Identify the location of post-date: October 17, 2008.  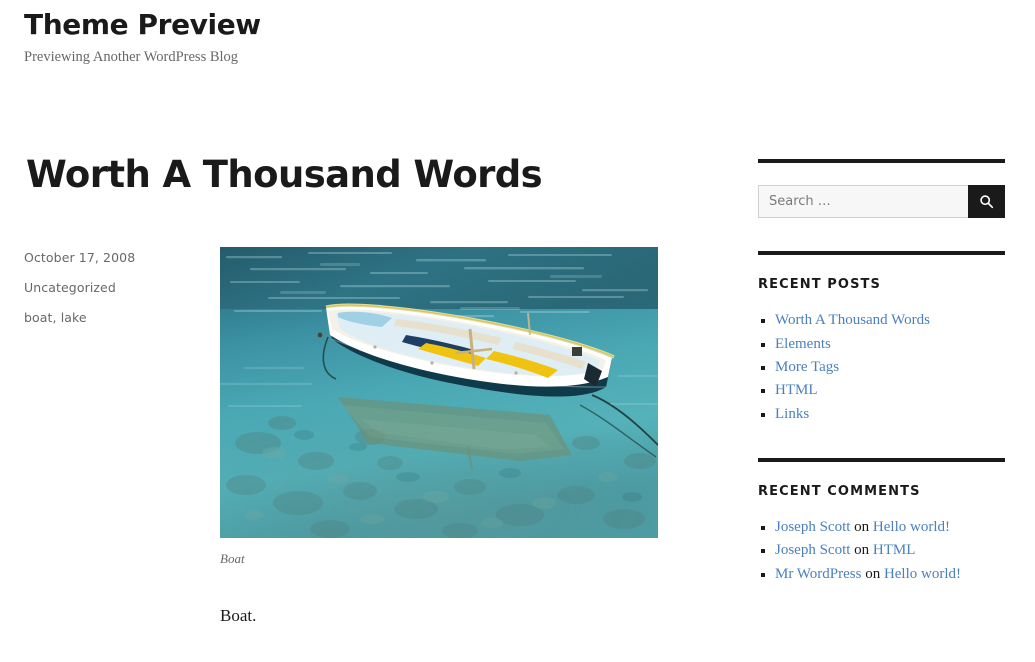
(122, 258).